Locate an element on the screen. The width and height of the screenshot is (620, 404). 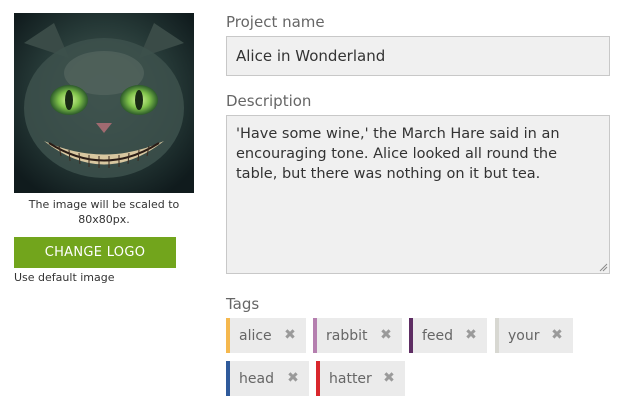
tags-label: Tags is located at coordinates (243, 304).